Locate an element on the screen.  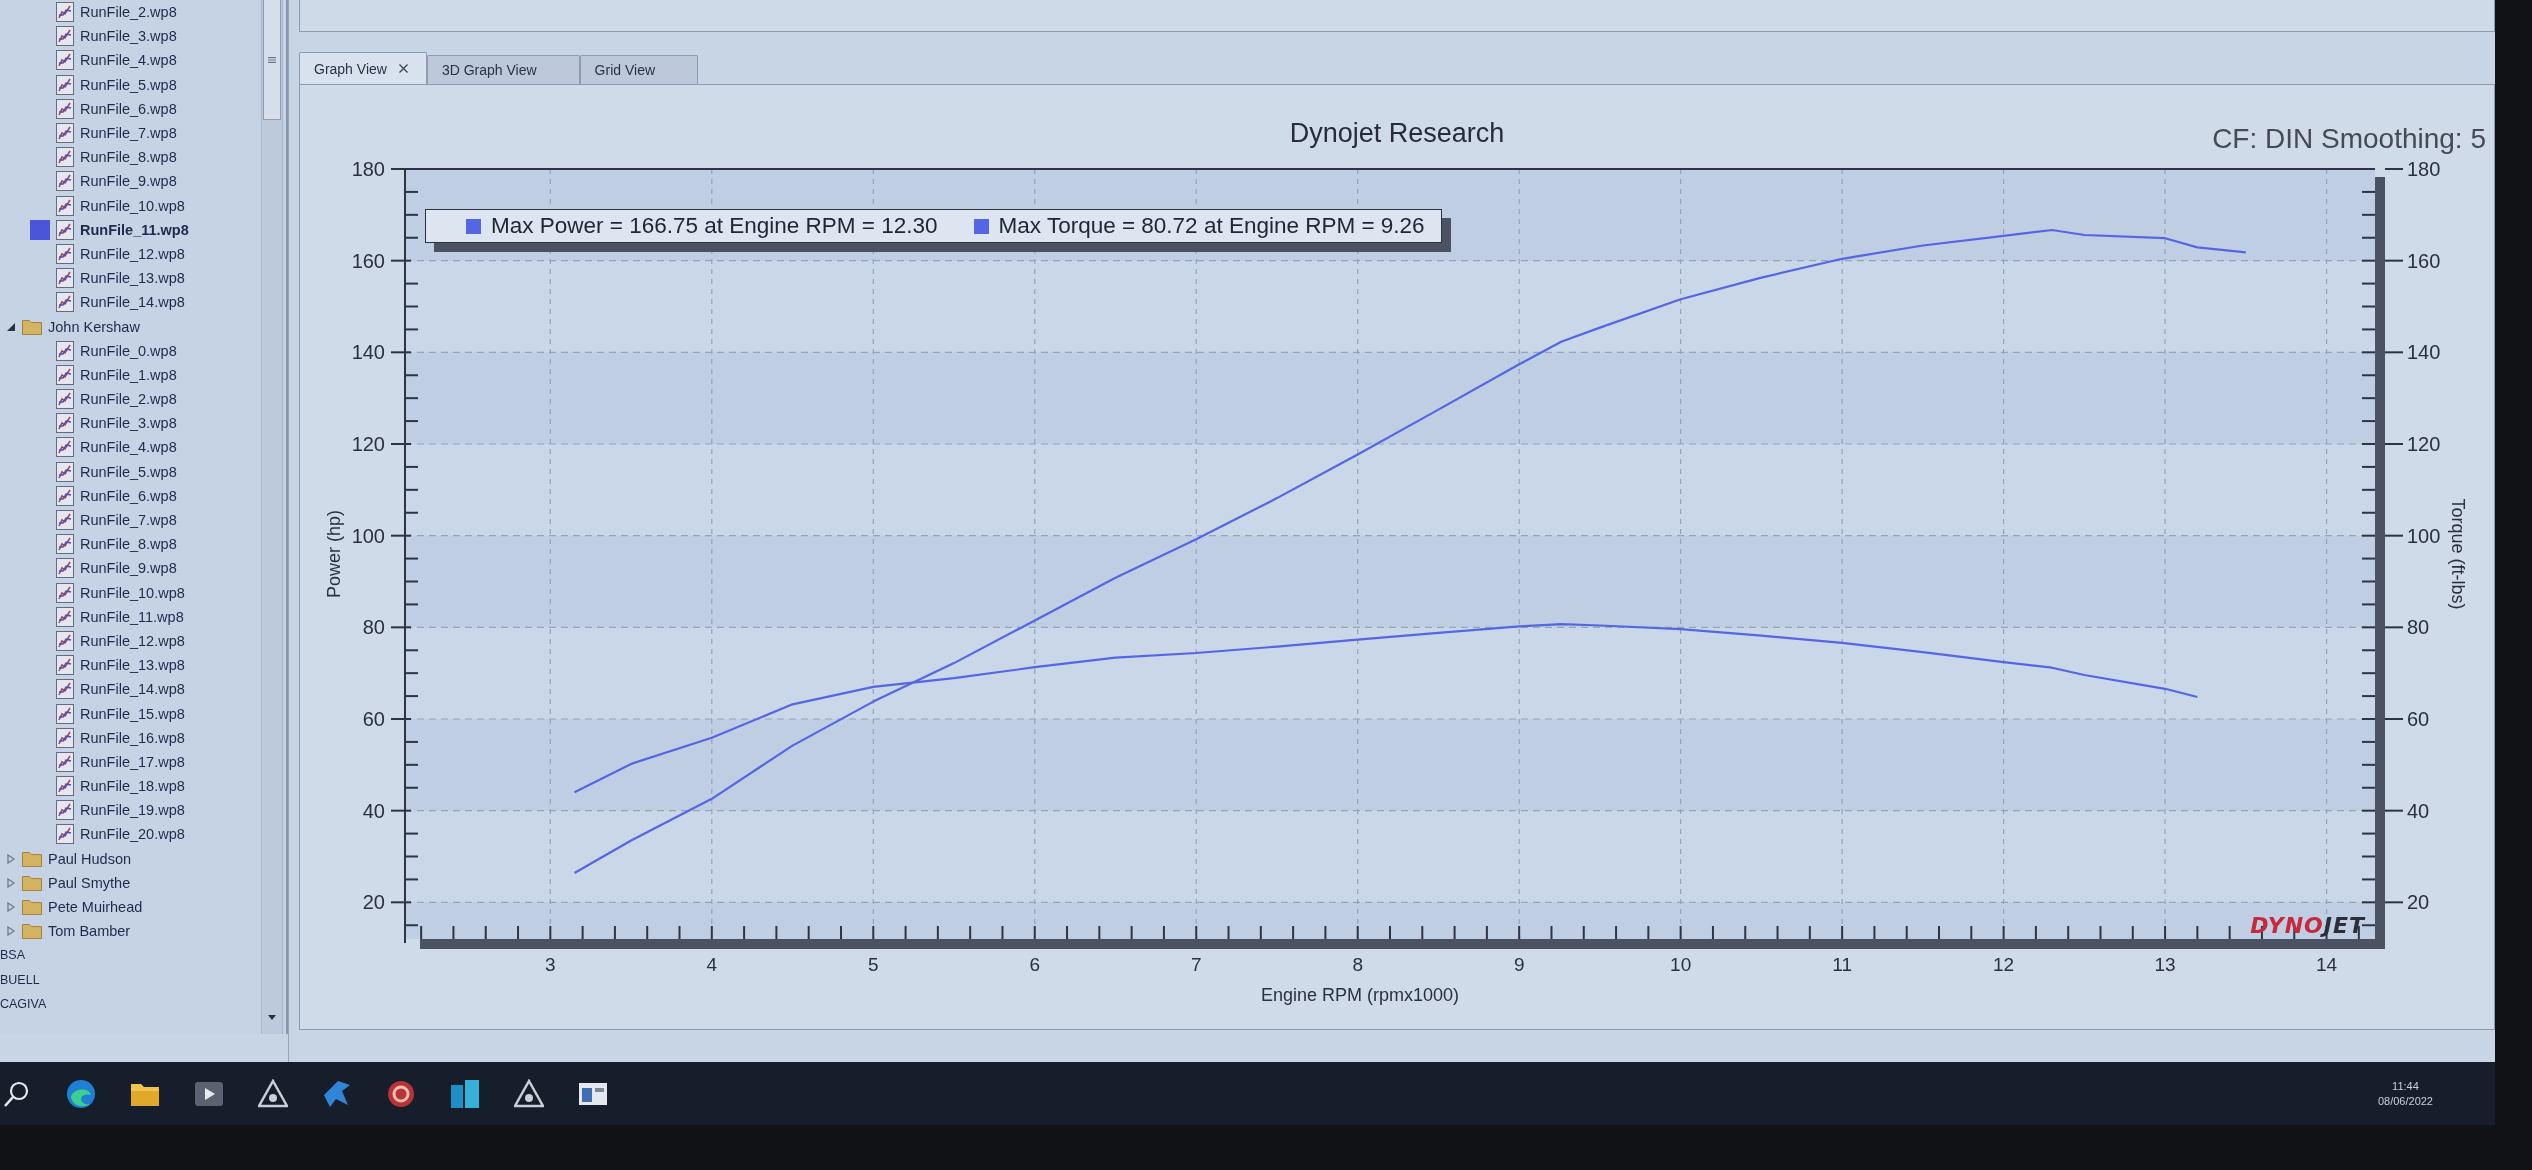
tree-item: RunFile_0.wp8 is located at coordinates (116, 350).